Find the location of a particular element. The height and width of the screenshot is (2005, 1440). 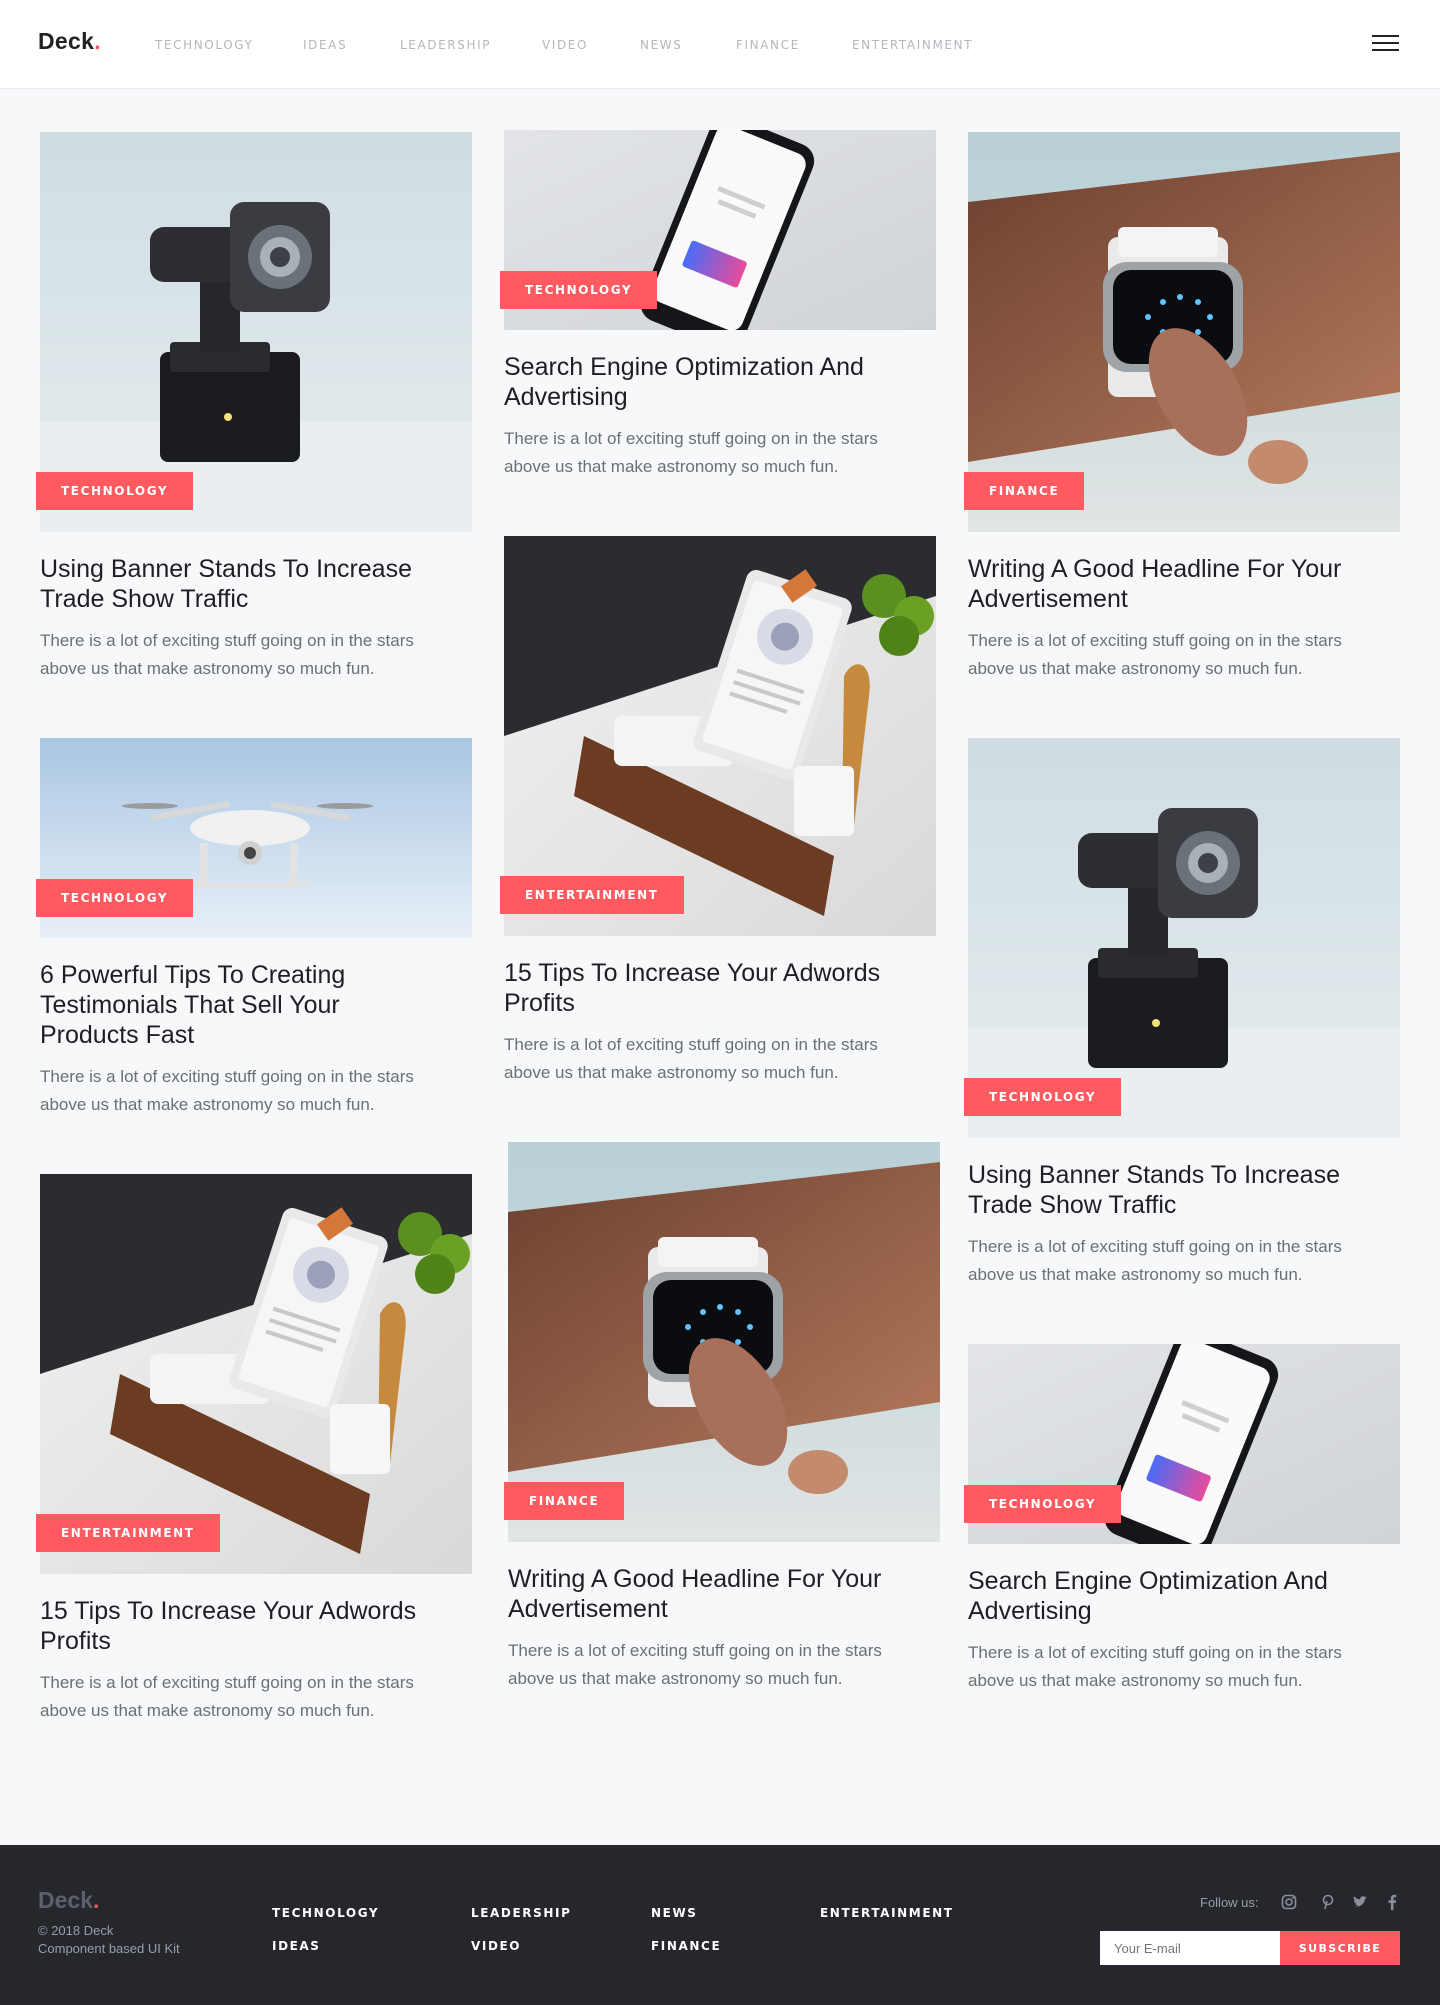

footer-link-technology: TECHNOLOGY is located at coordinates (325, 1913).